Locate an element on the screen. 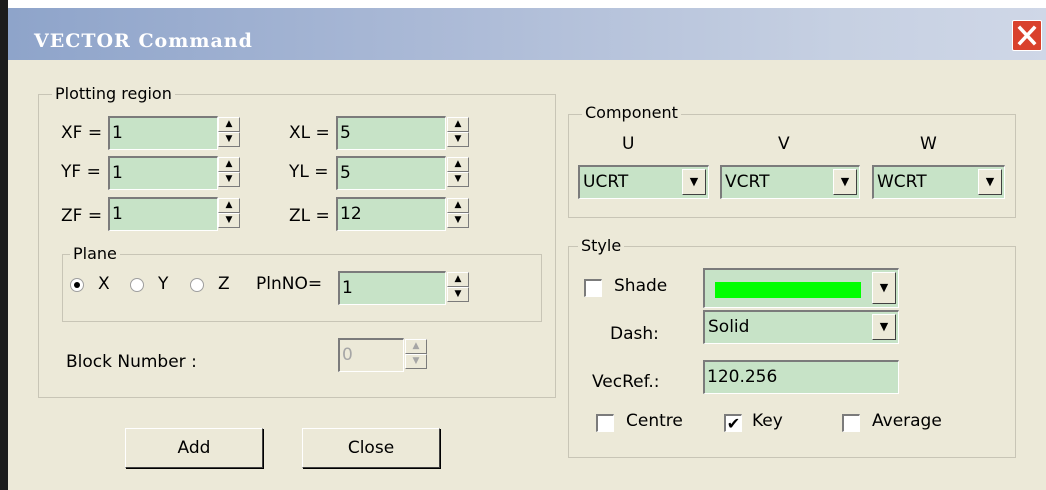 The height and width of the screenshot is (490, 1046). key-label: Key is located at coordinates (767, 421).